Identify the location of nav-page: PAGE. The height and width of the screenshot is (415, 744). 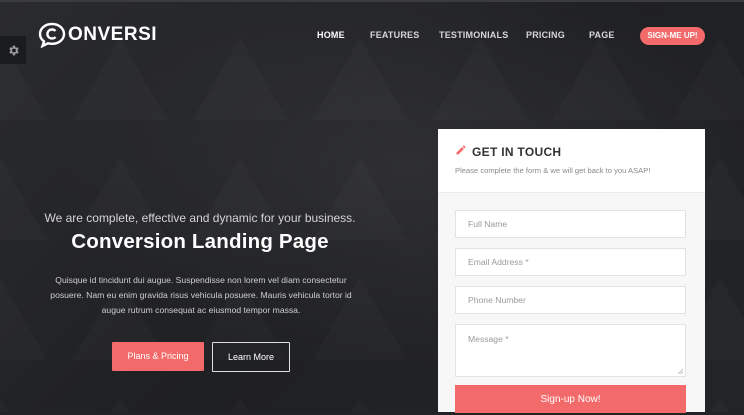
(602, 35).